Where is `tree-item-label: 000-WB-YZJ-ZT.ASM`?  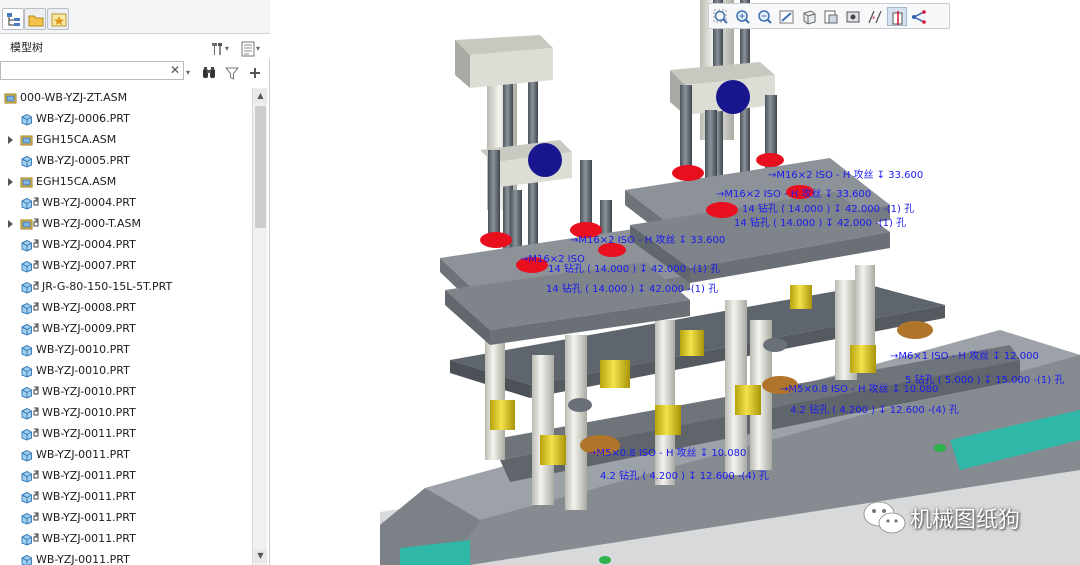 tree-item-label: 000-WB-YZJ-ZT.ASM is located at coordinates (74, 97).